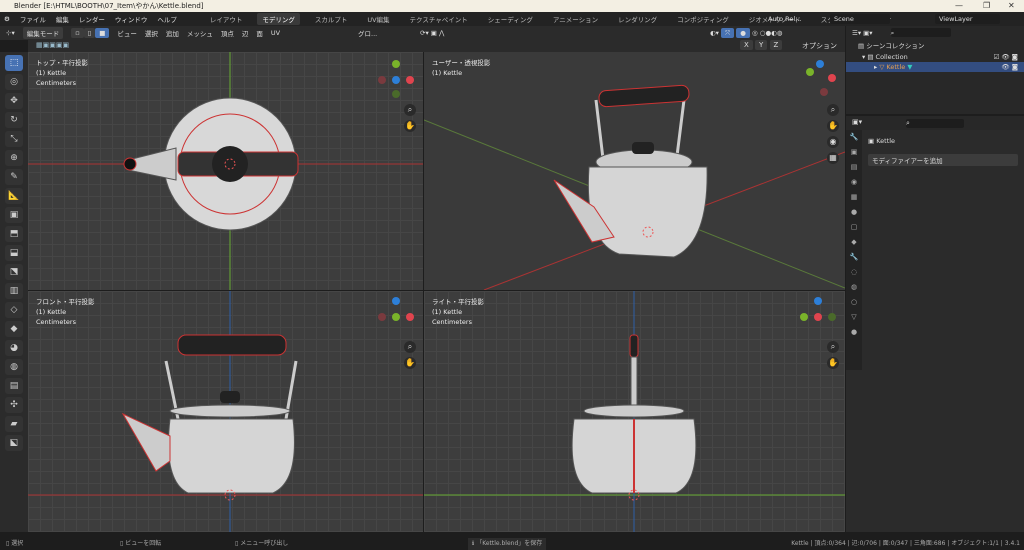 This screenshot has width=1024, height=550. Describe the element at coordinates (141, 543) in the screenshot. I see `status-rotate-view: ▯ ビューを回転` at that location.